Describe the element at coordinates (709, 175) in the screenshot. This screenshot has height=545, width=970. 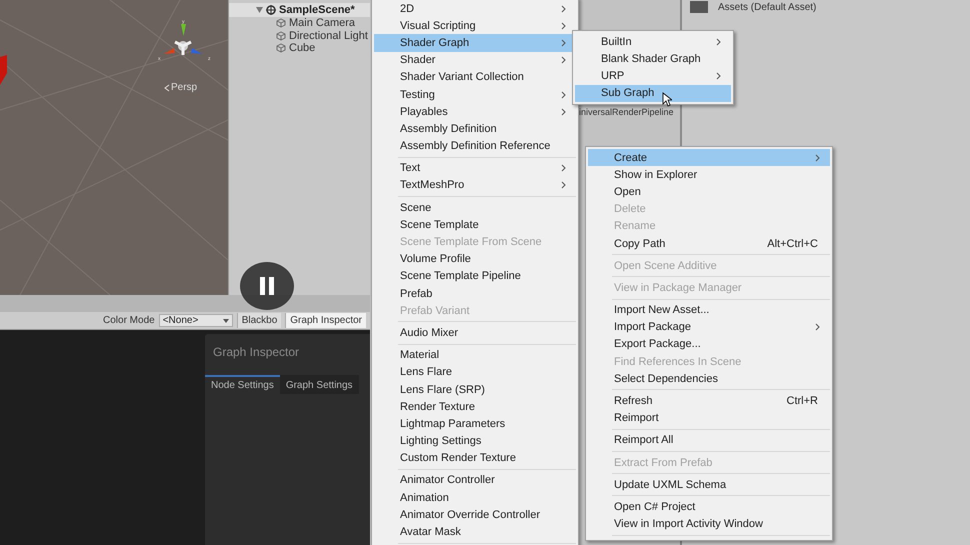
I see `menu-item: Show in Explorer` at that location.